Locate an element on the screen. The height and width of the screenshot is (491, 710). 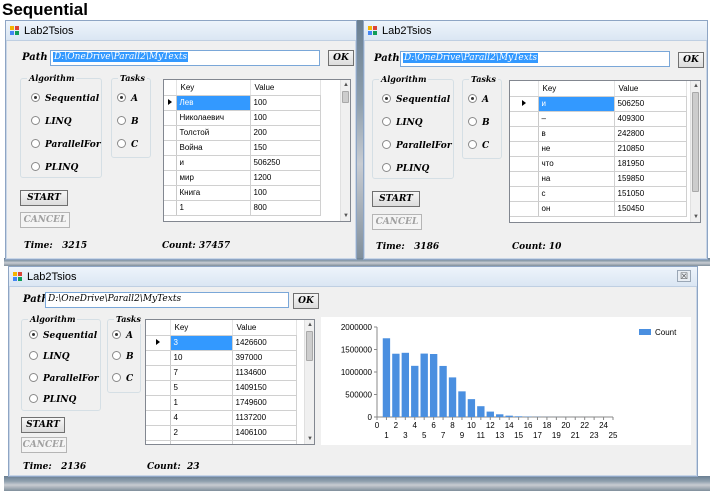
table-row: на 159850 is located at coordinates (598, 179).